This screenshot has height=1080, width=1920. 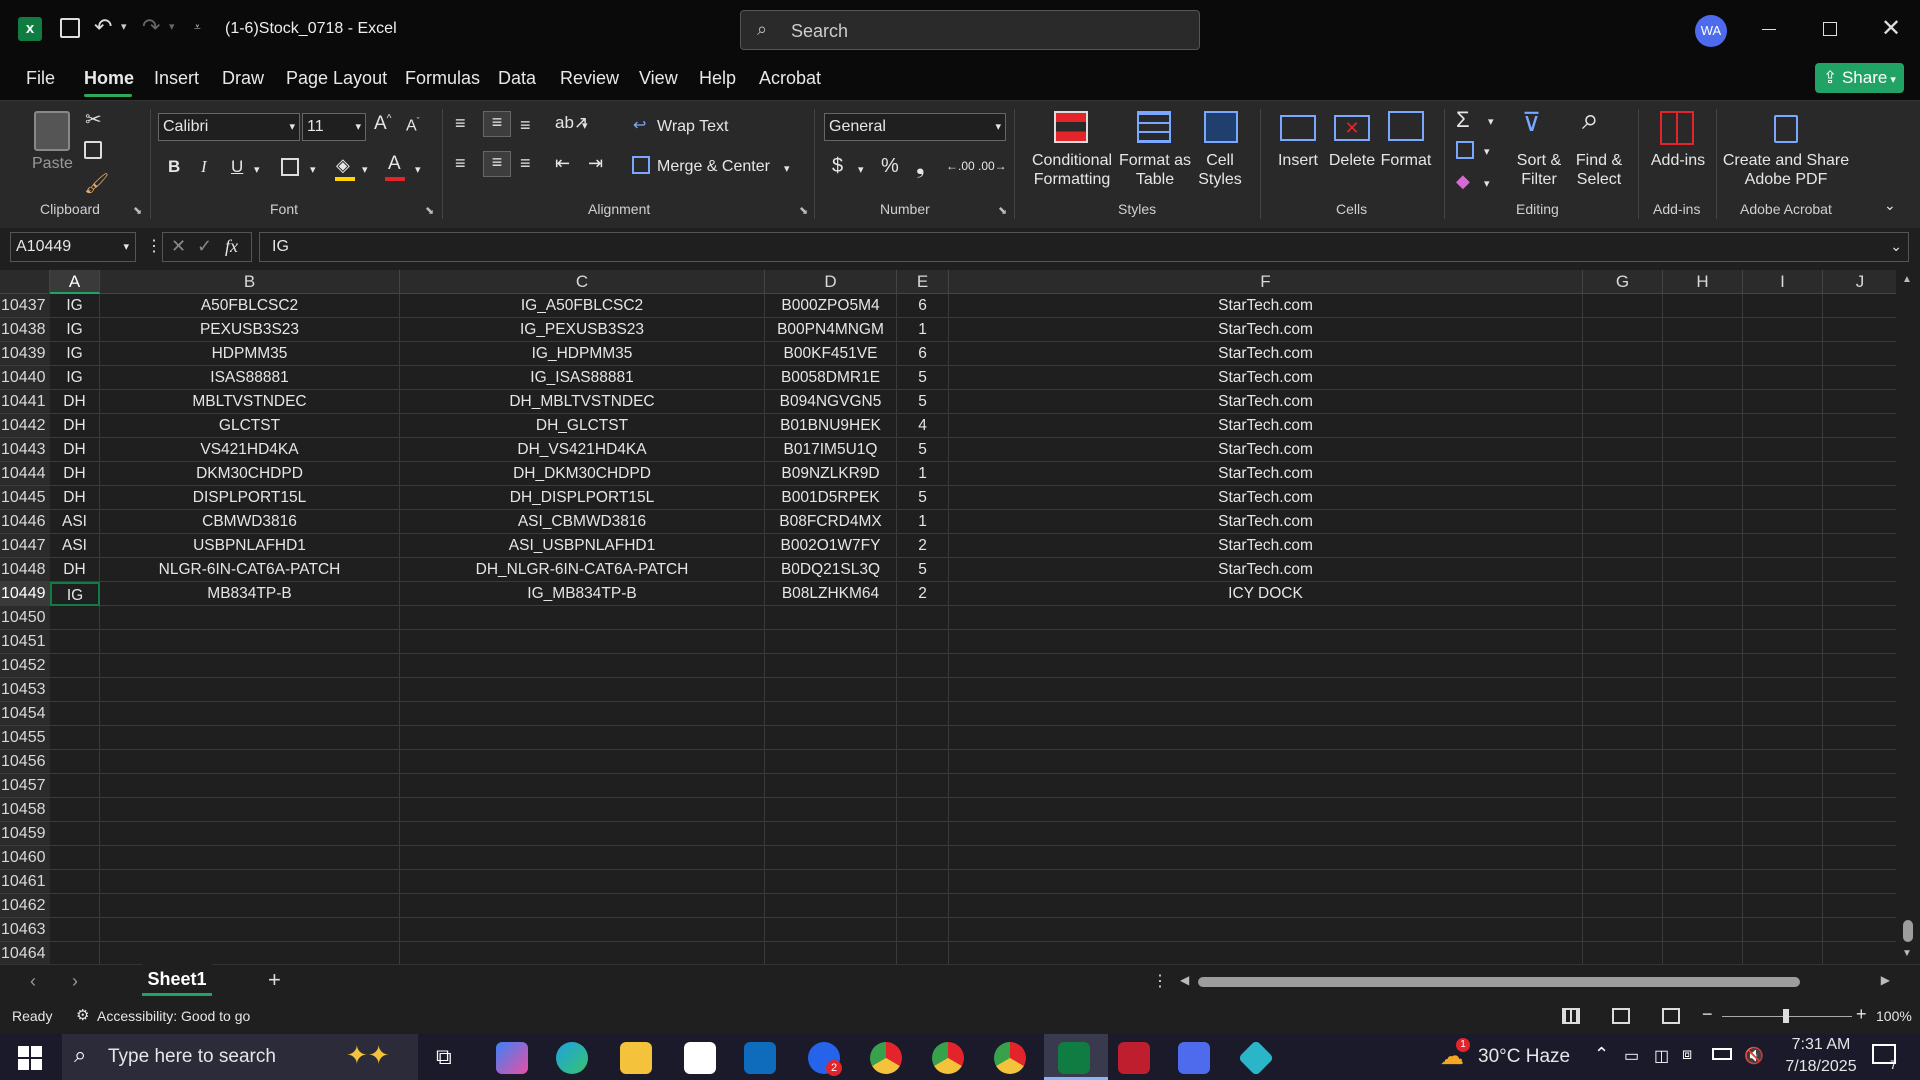 What do you see at coordinates (1821, 1067) in the screenshot?
I see `clock-date: 7/18/2025` at bounding box center [1821, 1067].